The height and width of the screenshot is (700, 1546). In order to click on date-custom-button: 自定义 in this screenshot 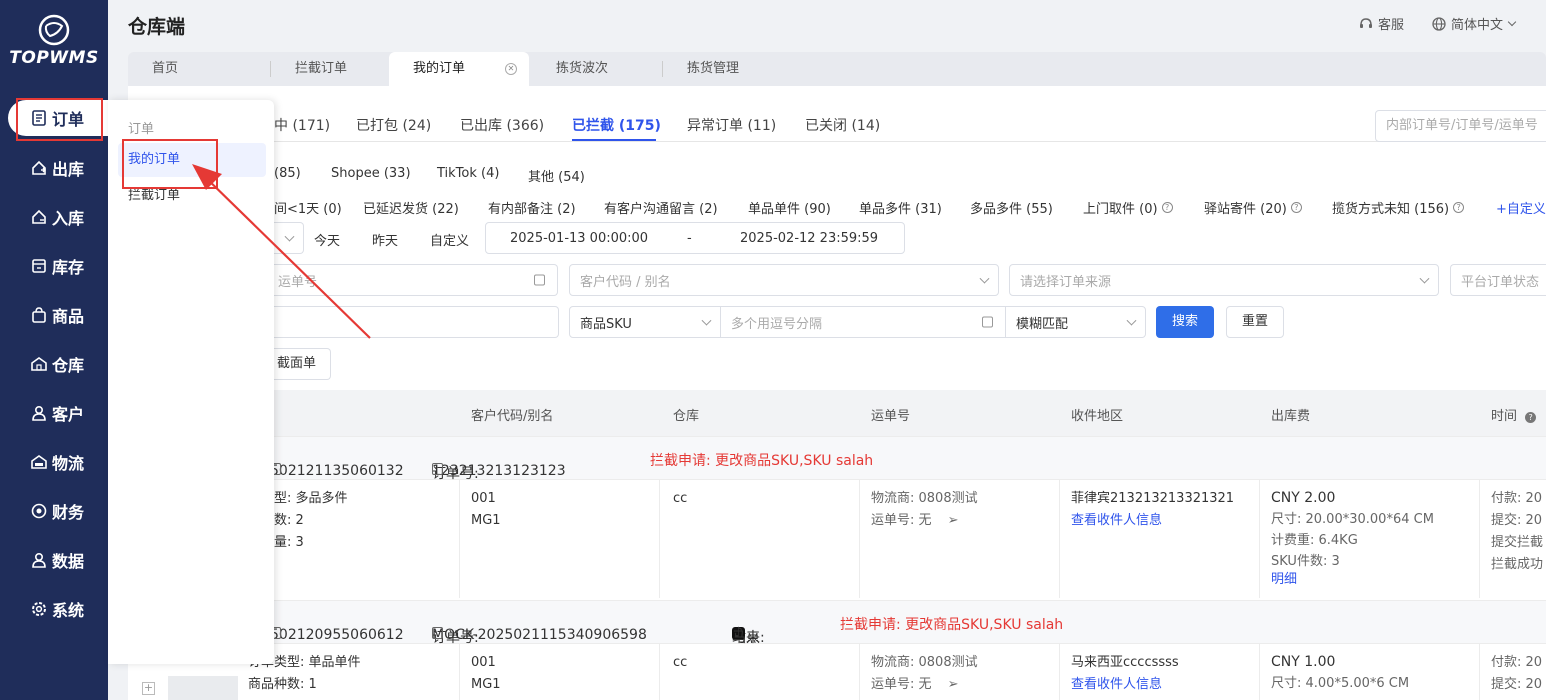, I will do `click(449, 239)`.